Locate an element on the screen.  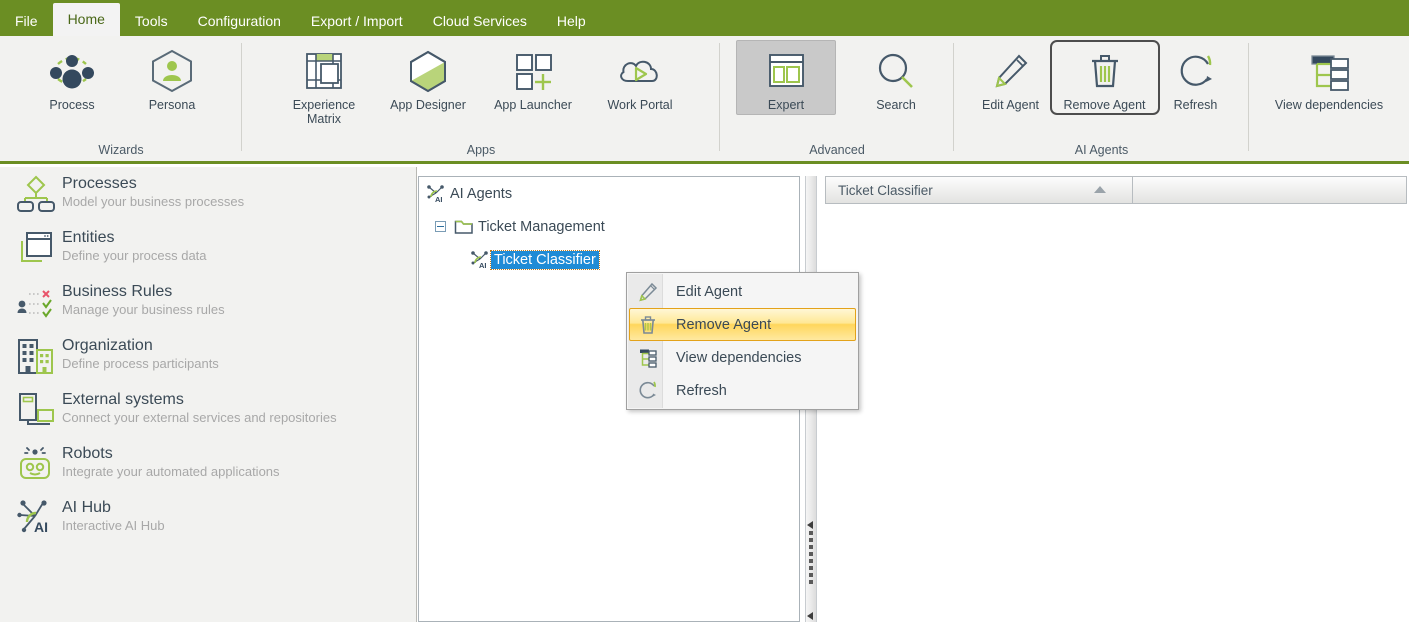
ribbon-button-app-designer-label: App Designer is located at coordinates (428, 105).